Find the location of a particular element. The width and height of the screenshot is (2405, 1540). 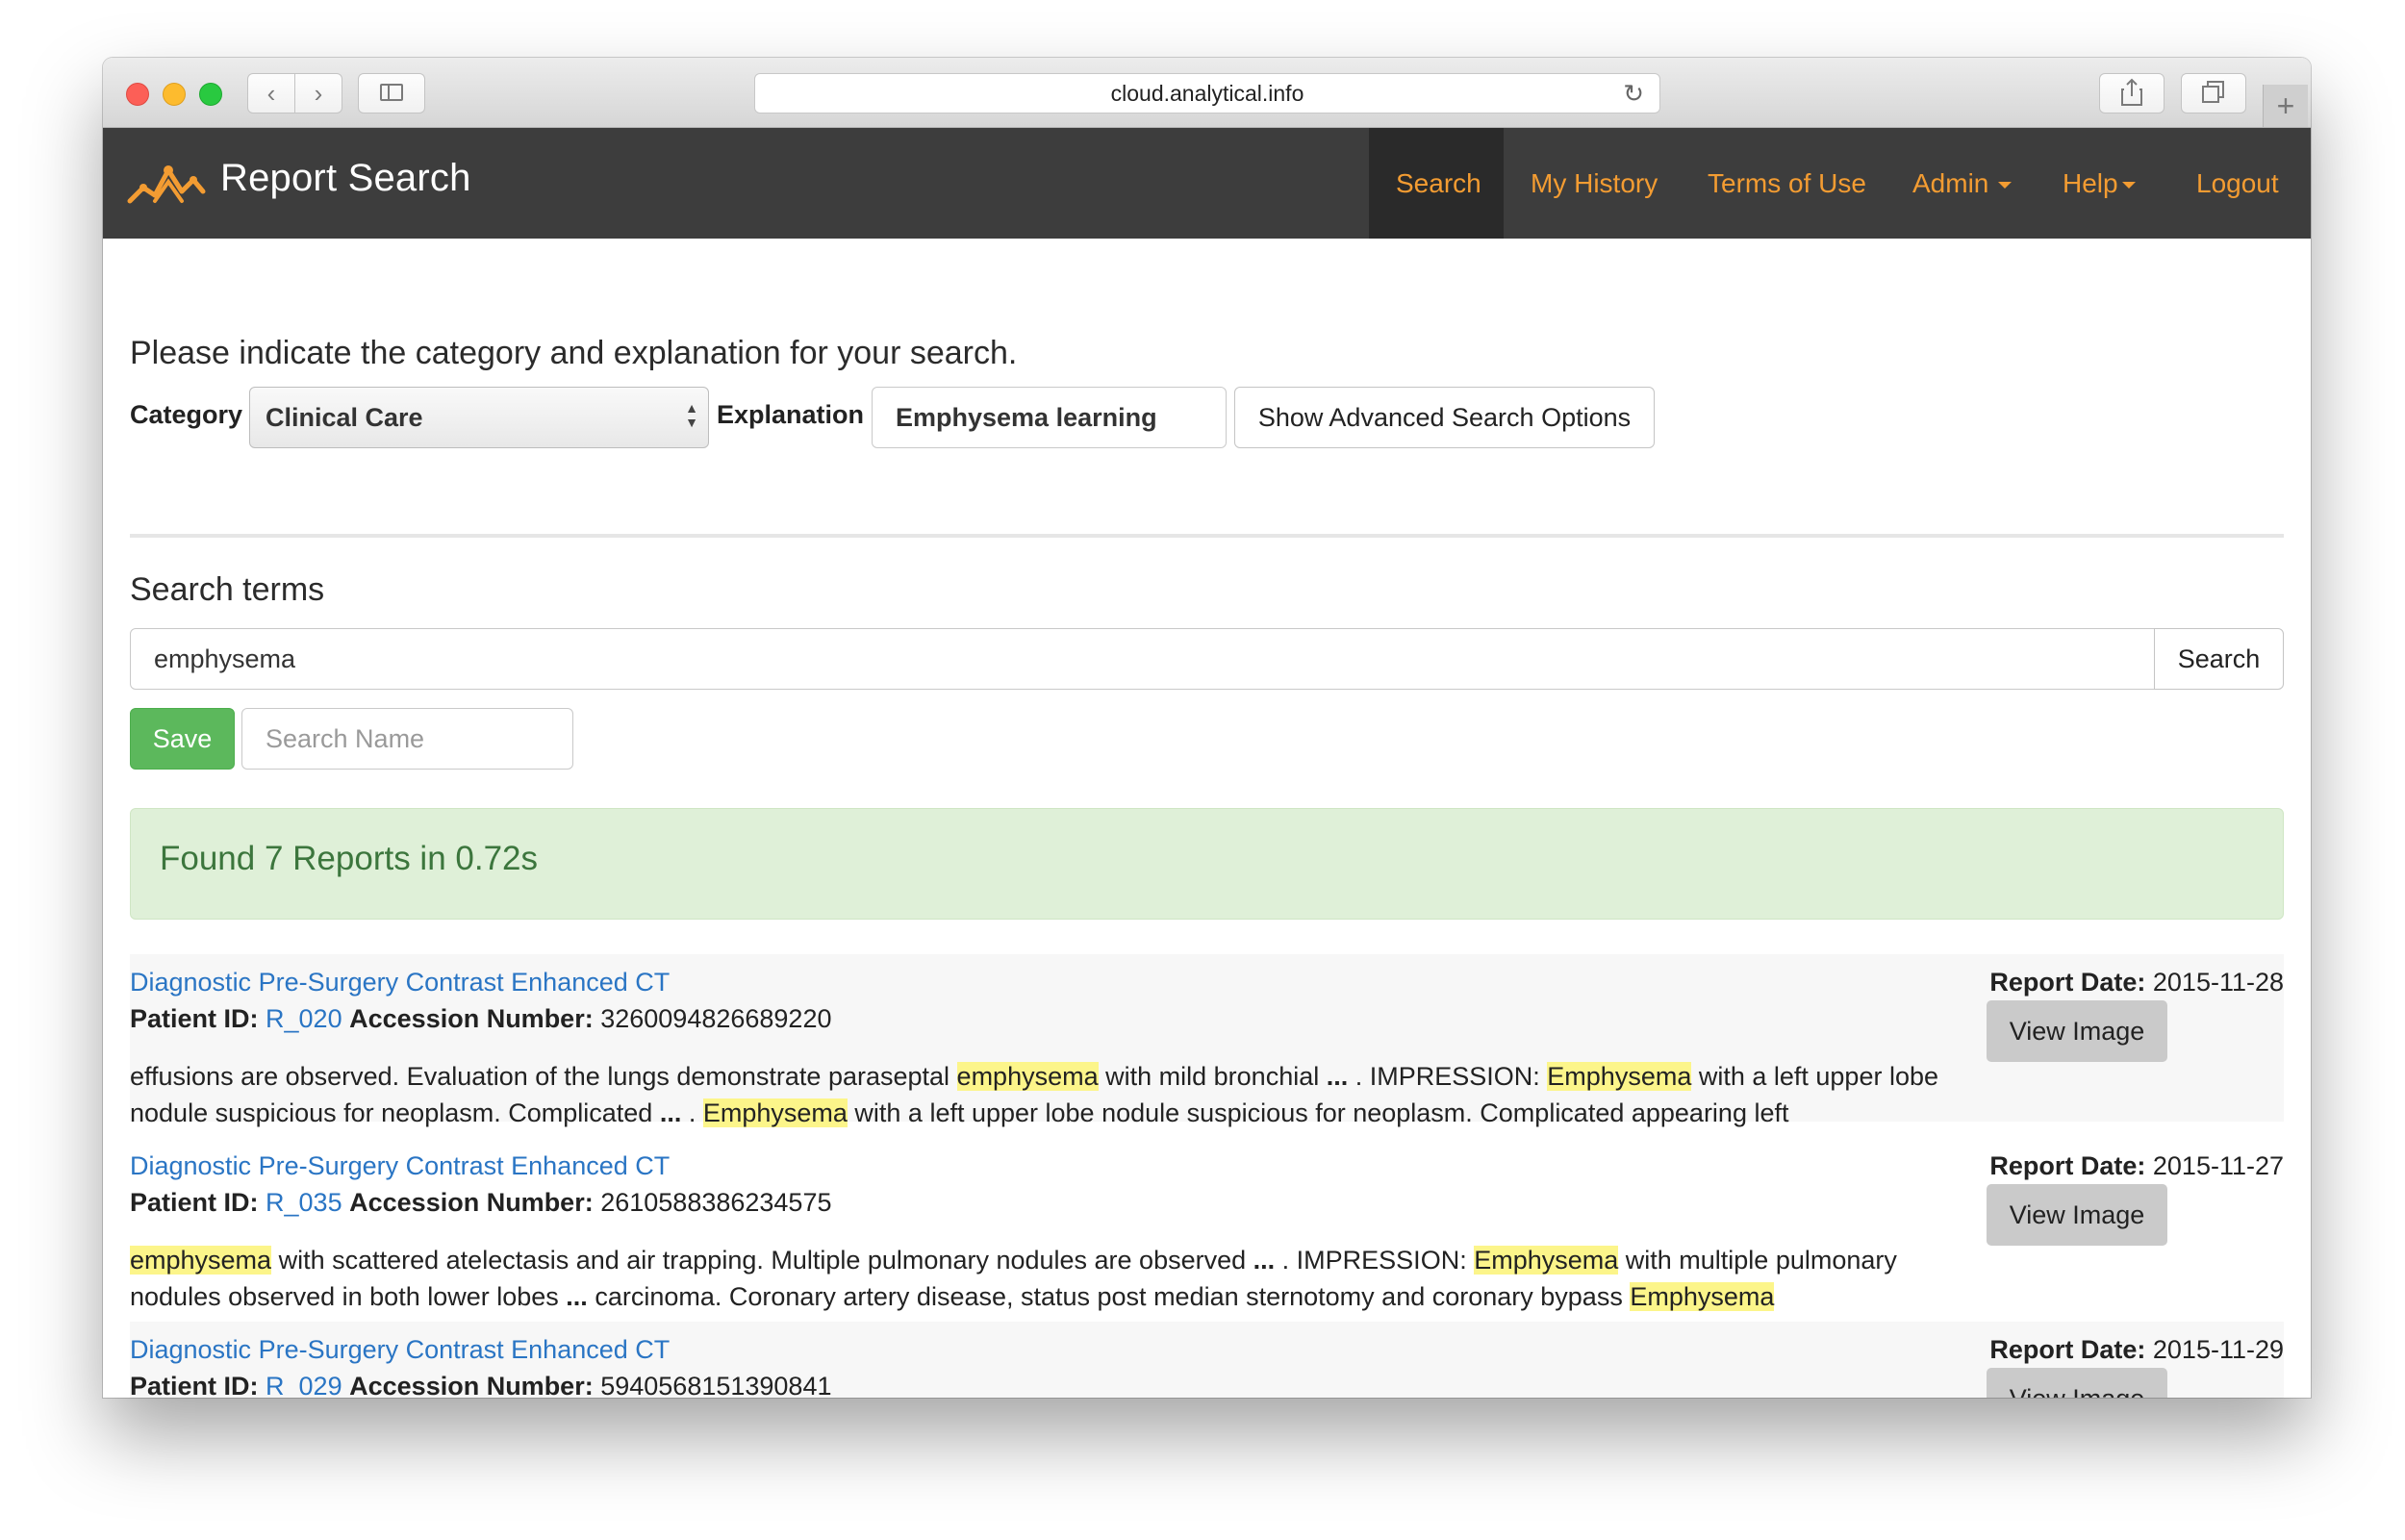

address-bar: cloud.analytical.info ↻ is located at coordinates (1207, 93).